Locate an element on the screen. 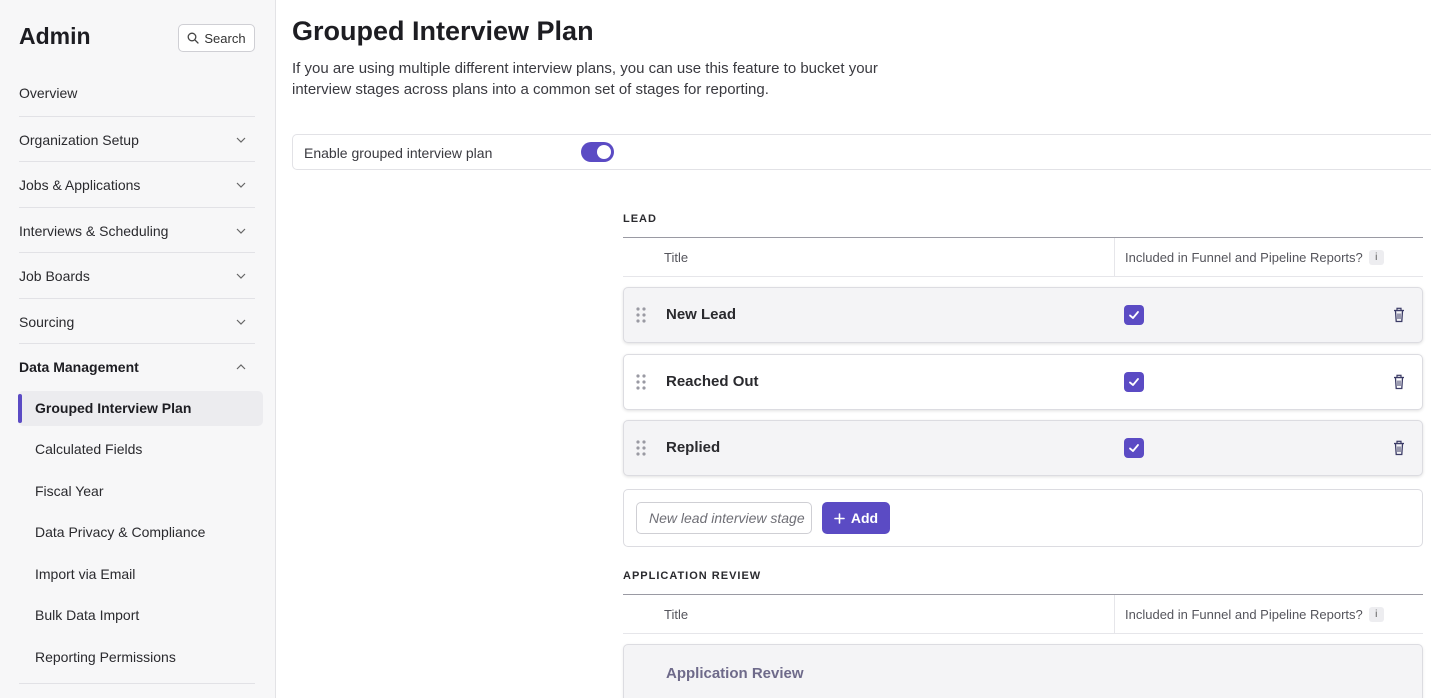  sidebar-item-calculated-fields: Calculated Fields is located at coordinates (88, 449).